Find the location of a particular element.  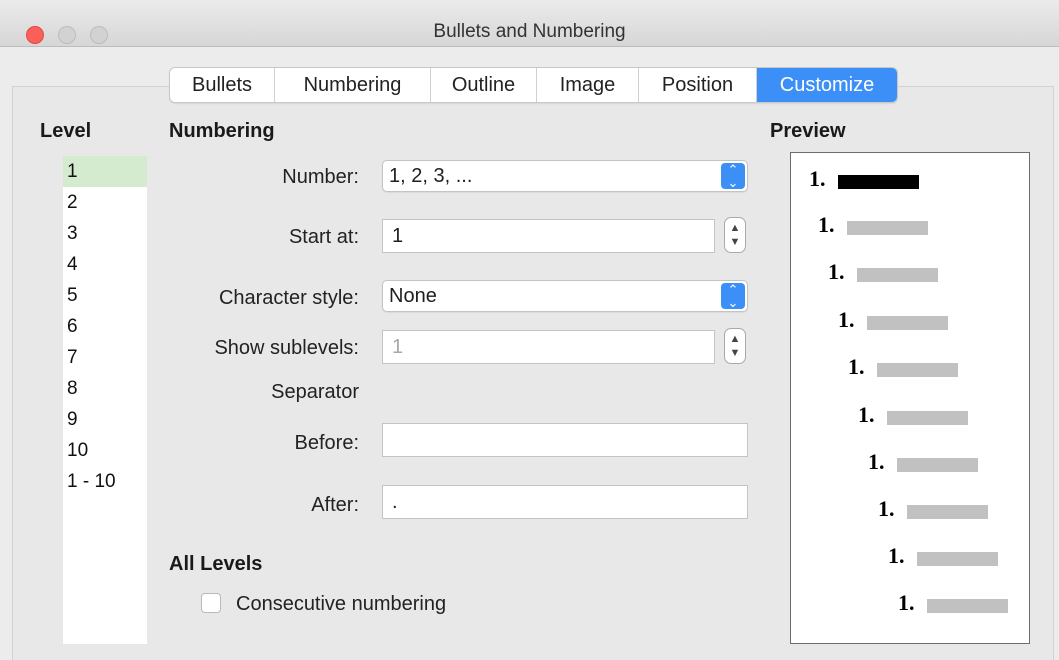

tab-numbering: Numbering is located at coordinates (353, 85).